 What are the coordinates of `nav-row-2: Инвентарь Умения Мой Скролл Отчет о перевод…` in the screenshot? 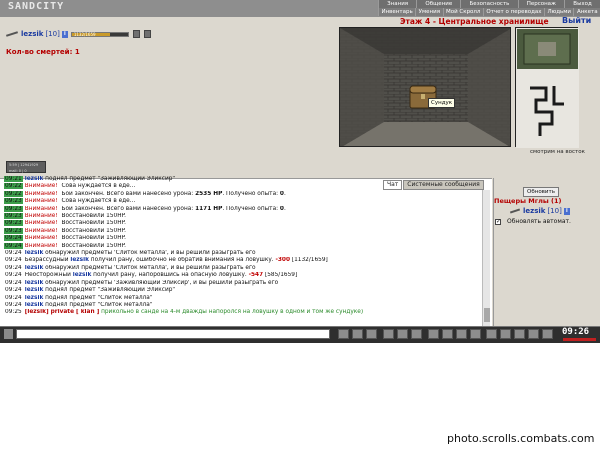 It's located at (489, 12).